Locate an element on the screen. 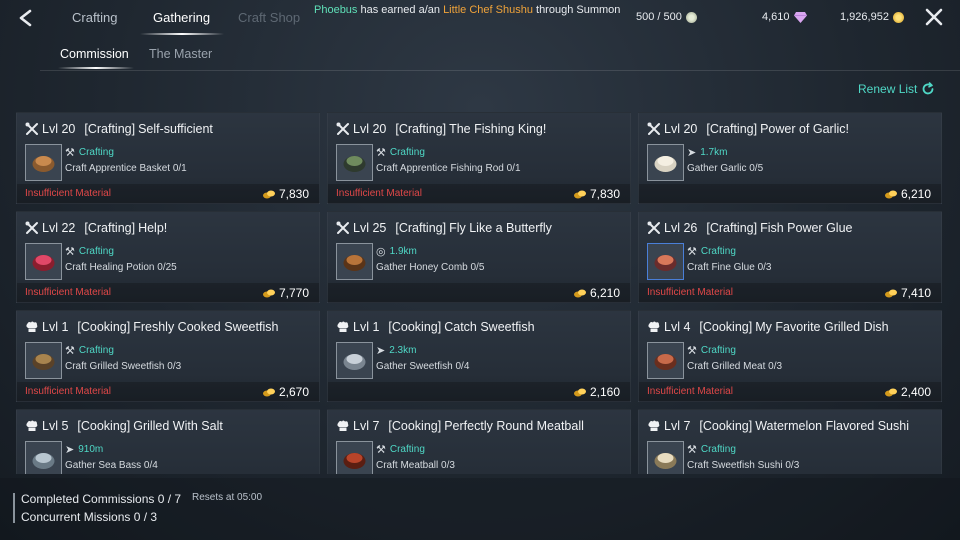  gold-counter: 1,926,952 is located at coordinates (872, 17).